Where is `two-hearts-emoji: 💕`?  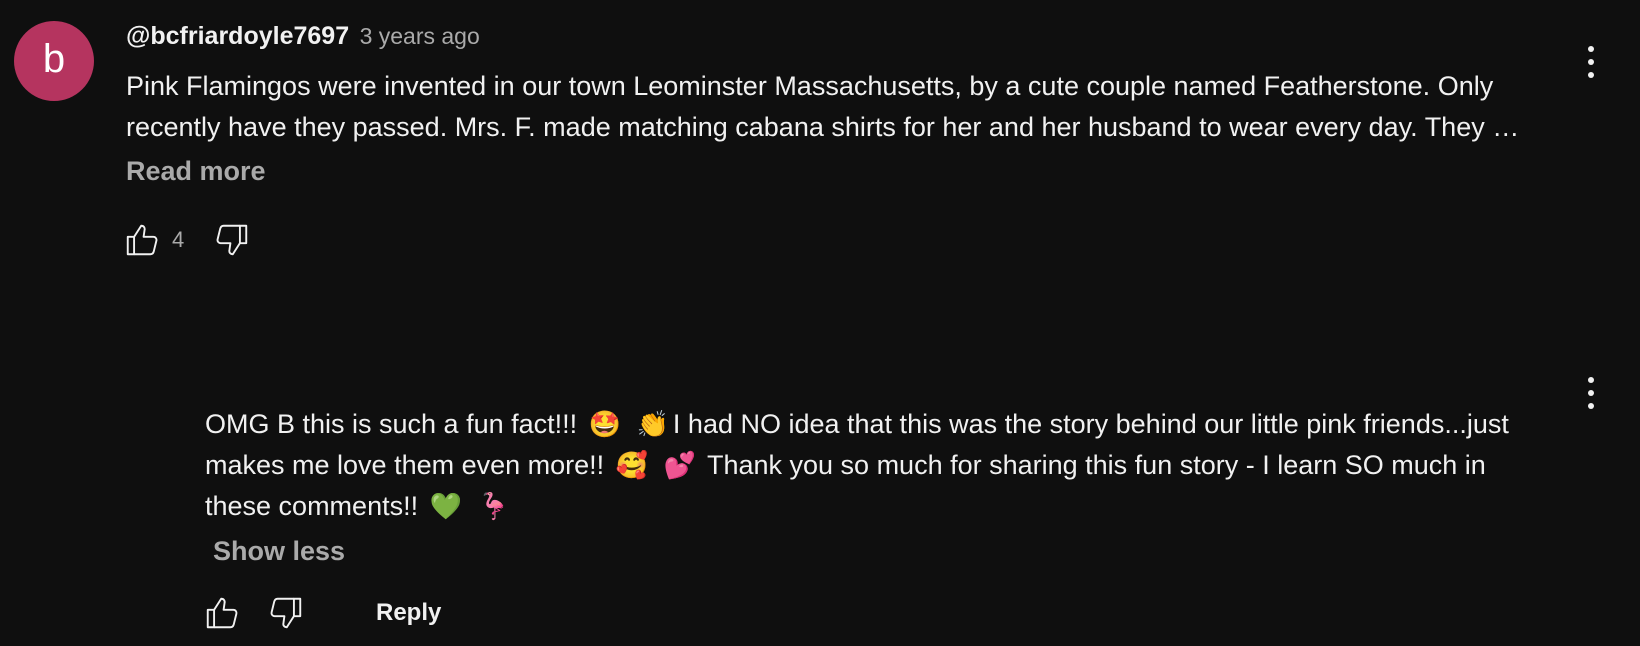 two-hearts-emoji: 💕 is located at coordinates (679, 466).